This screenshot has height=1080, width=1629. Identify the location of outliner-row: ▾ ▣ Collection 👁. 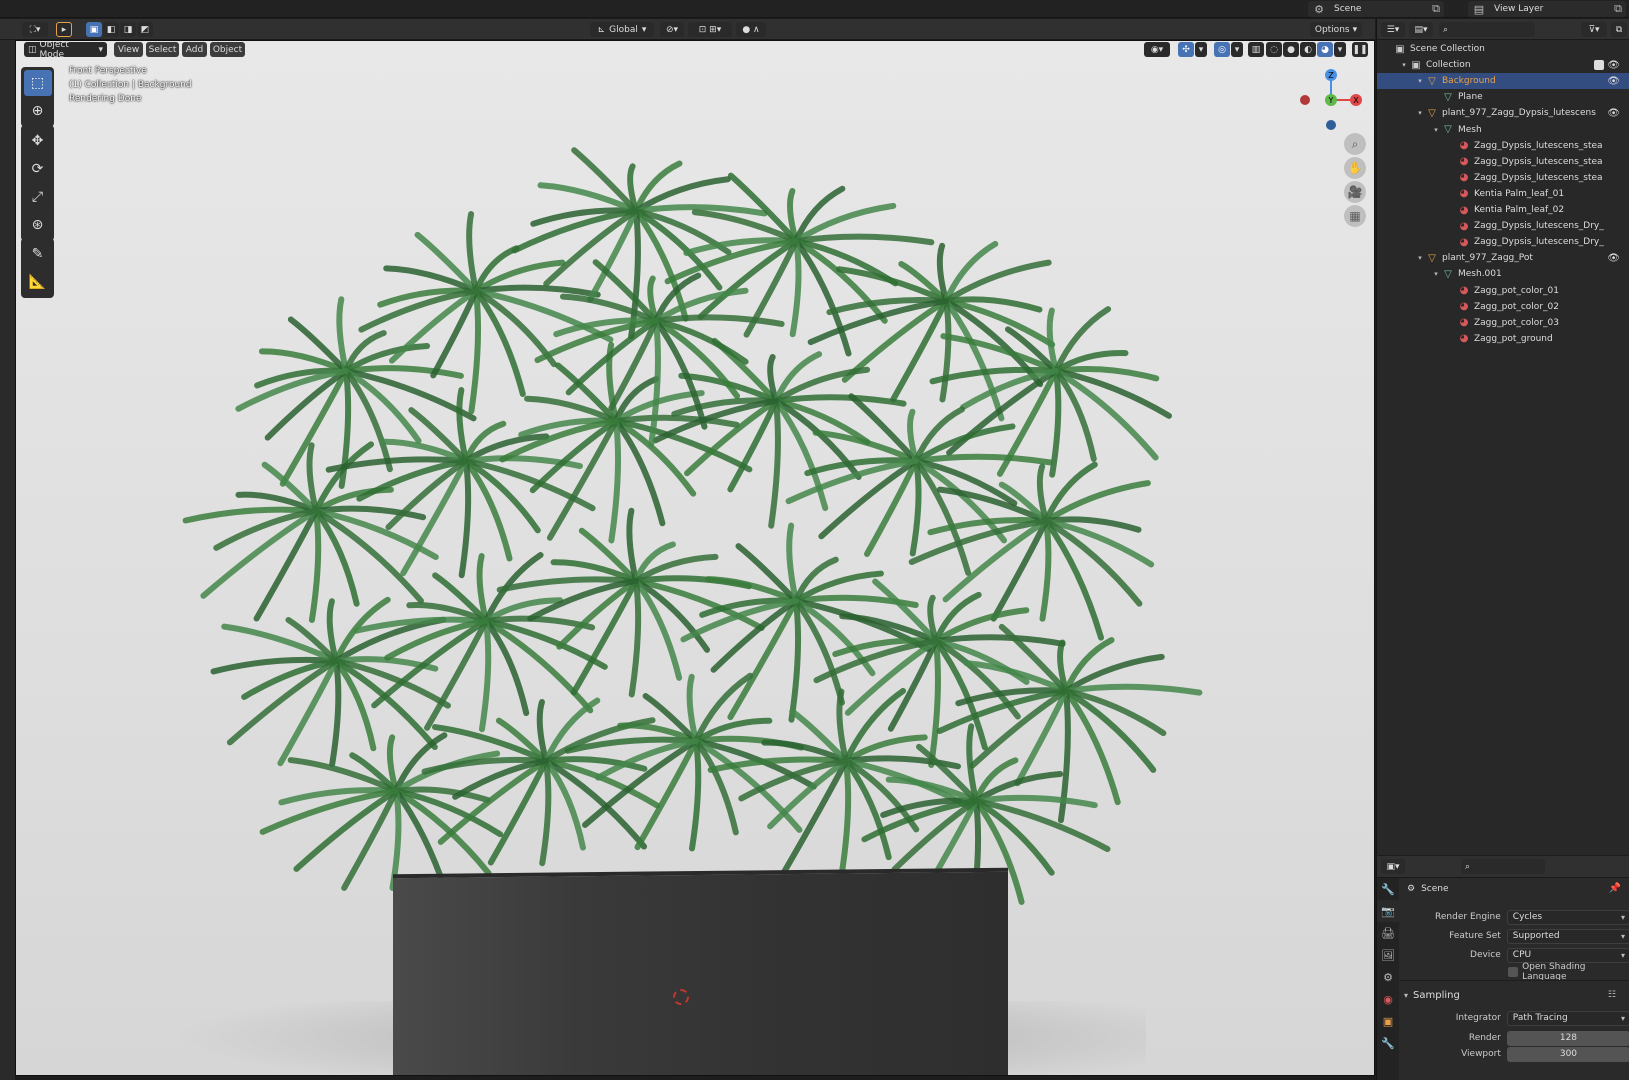
(1503, 65).